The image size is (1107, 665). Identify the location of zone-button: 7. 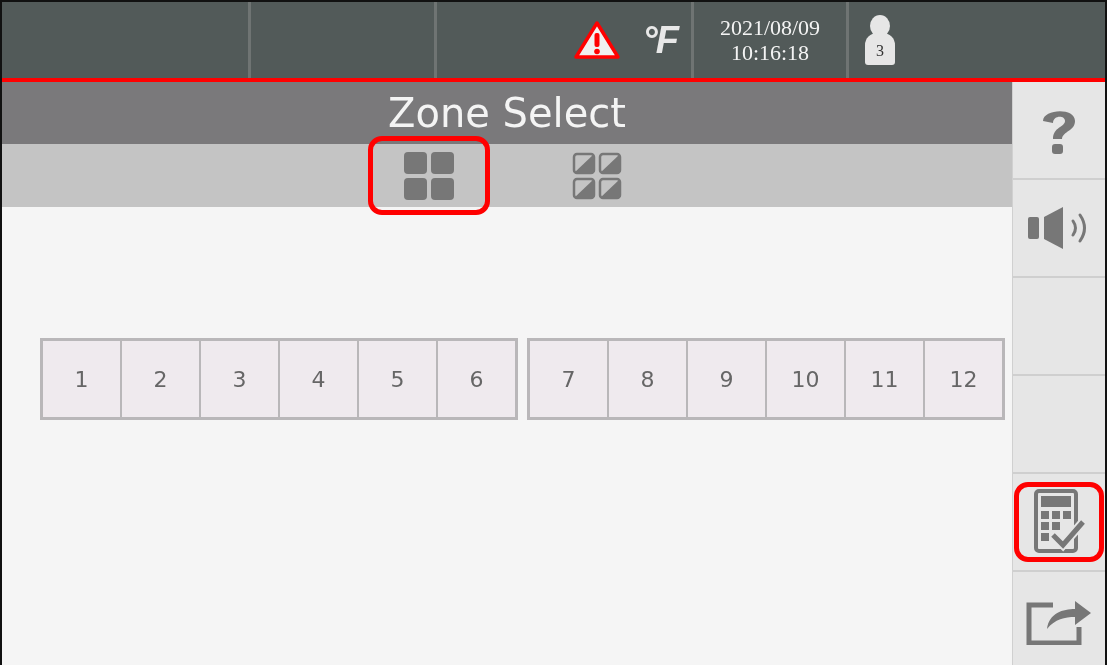
(569, 379).